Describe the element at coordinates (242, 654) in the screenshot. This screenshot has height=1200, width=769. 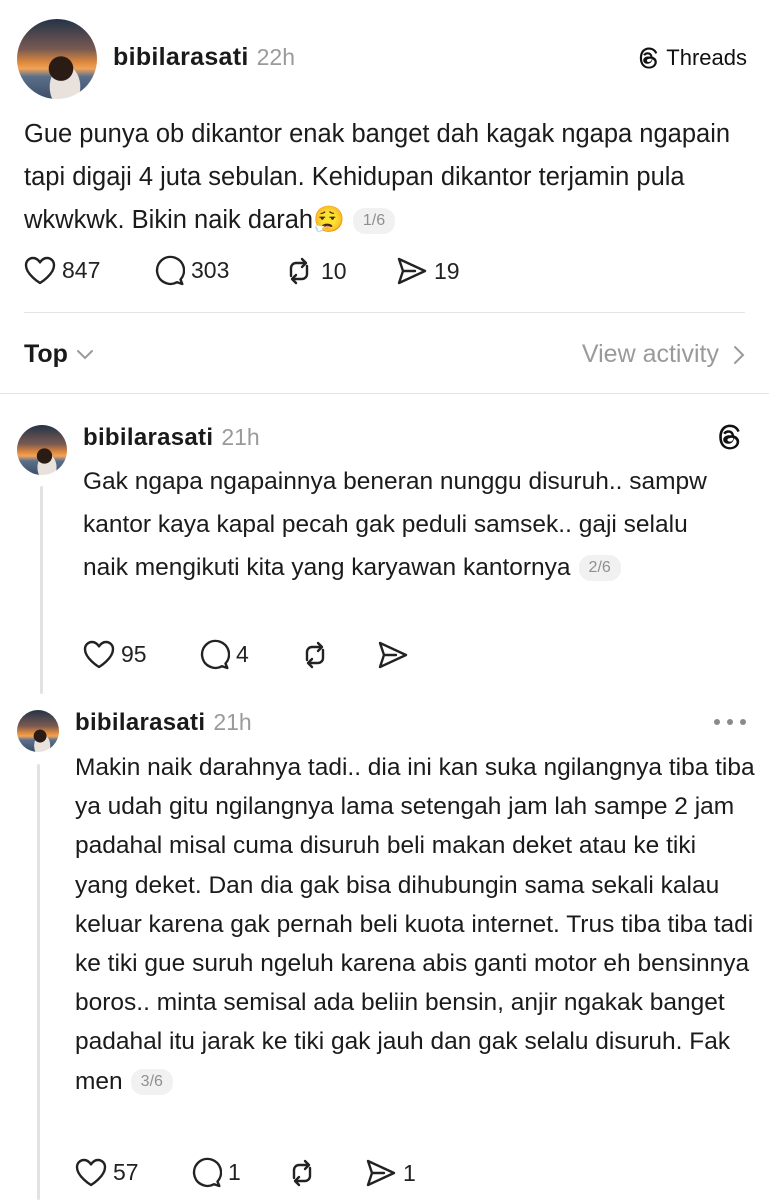
I see `reply-count: 4` at that location.